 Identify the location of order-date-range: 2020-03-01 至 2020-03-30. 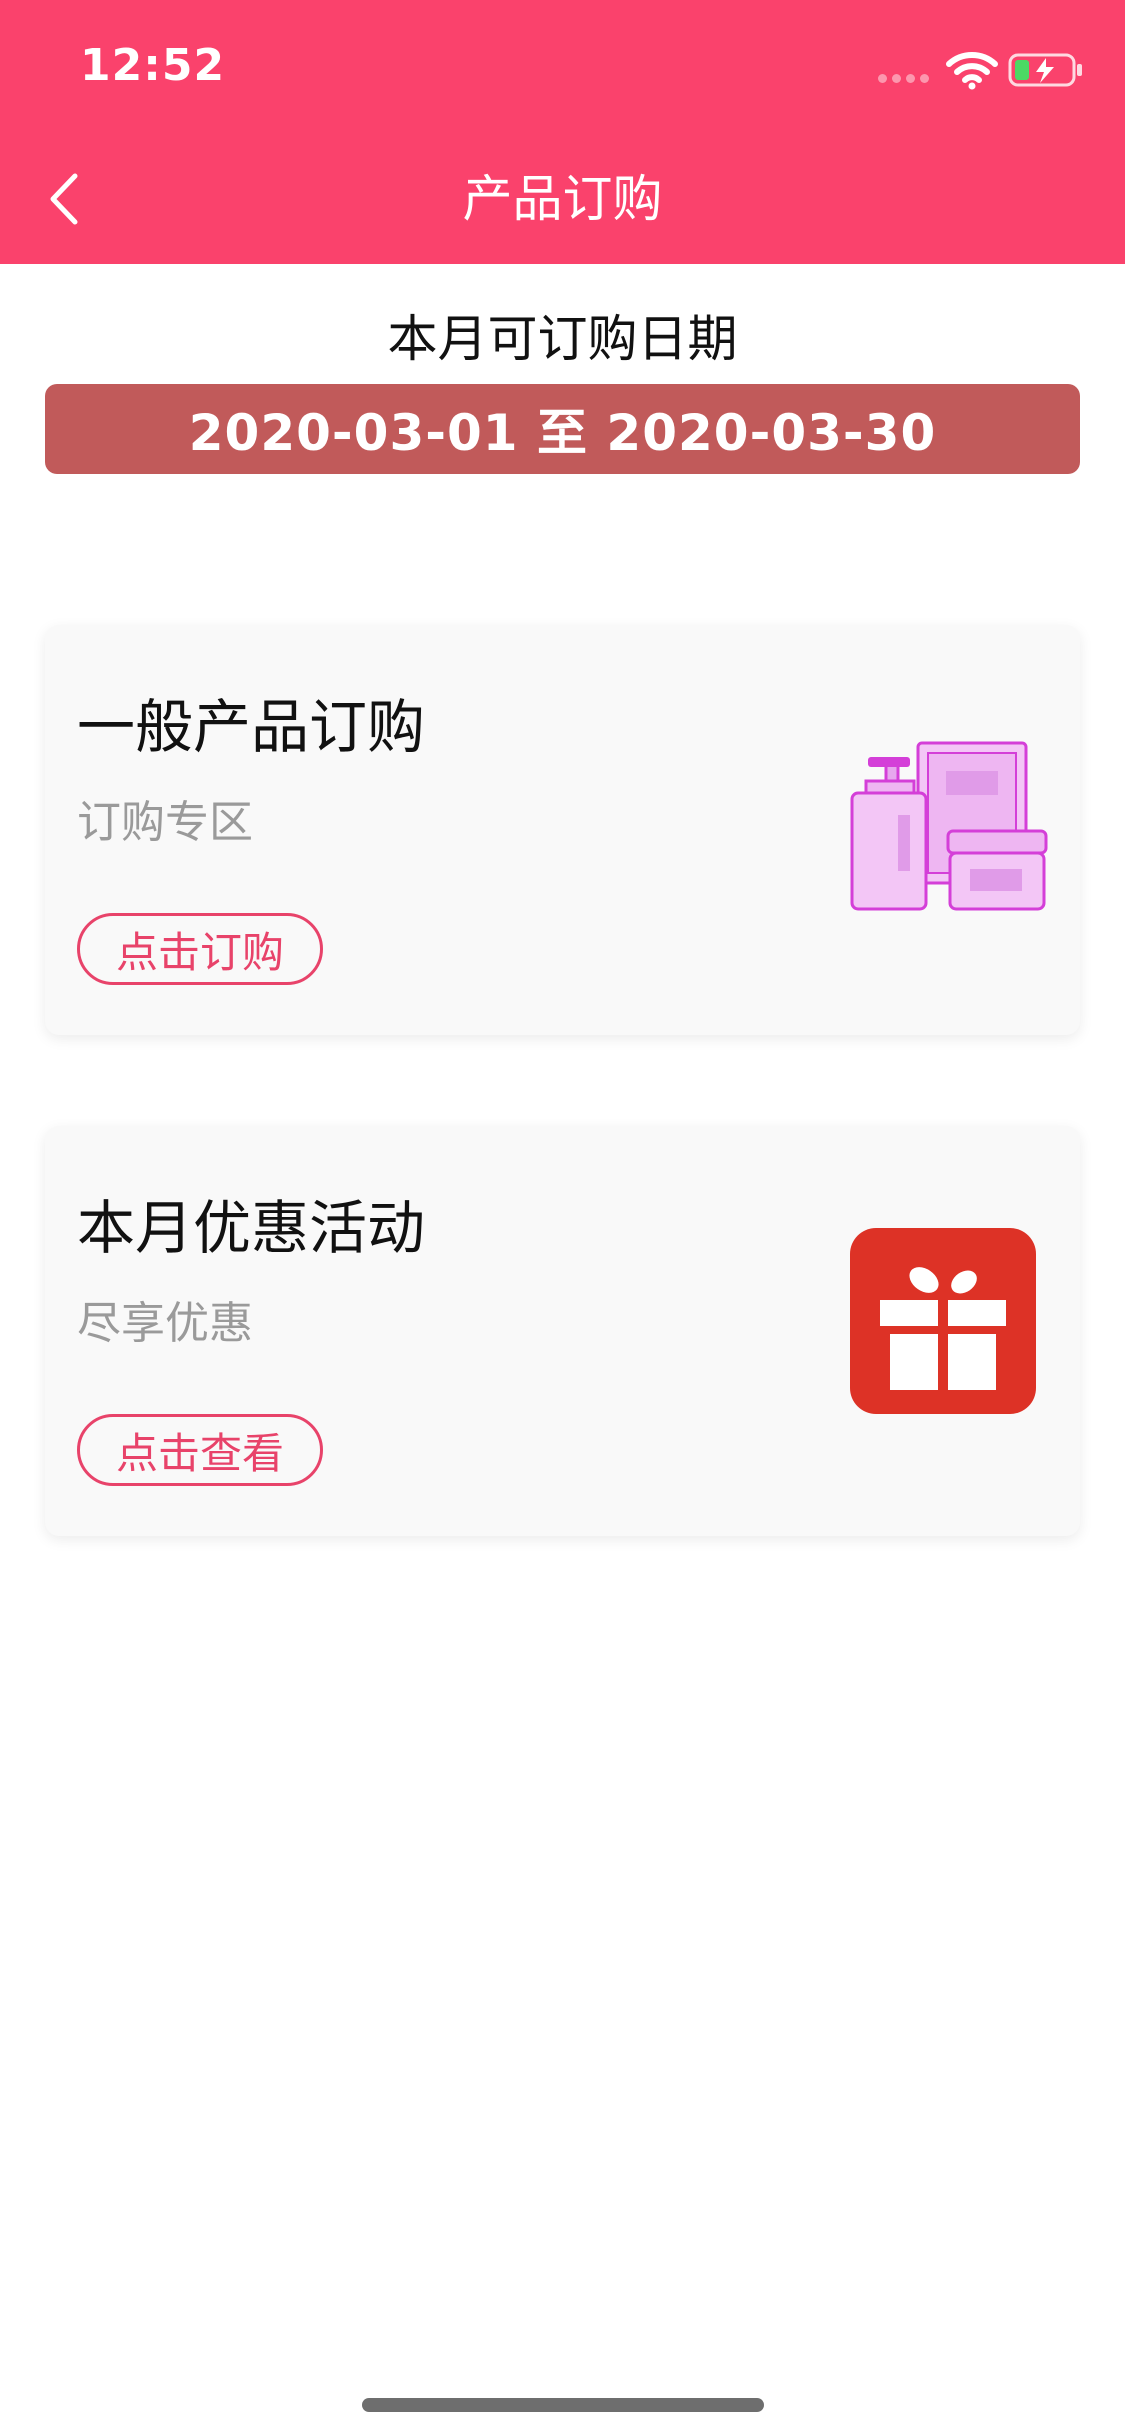
(562, 433).